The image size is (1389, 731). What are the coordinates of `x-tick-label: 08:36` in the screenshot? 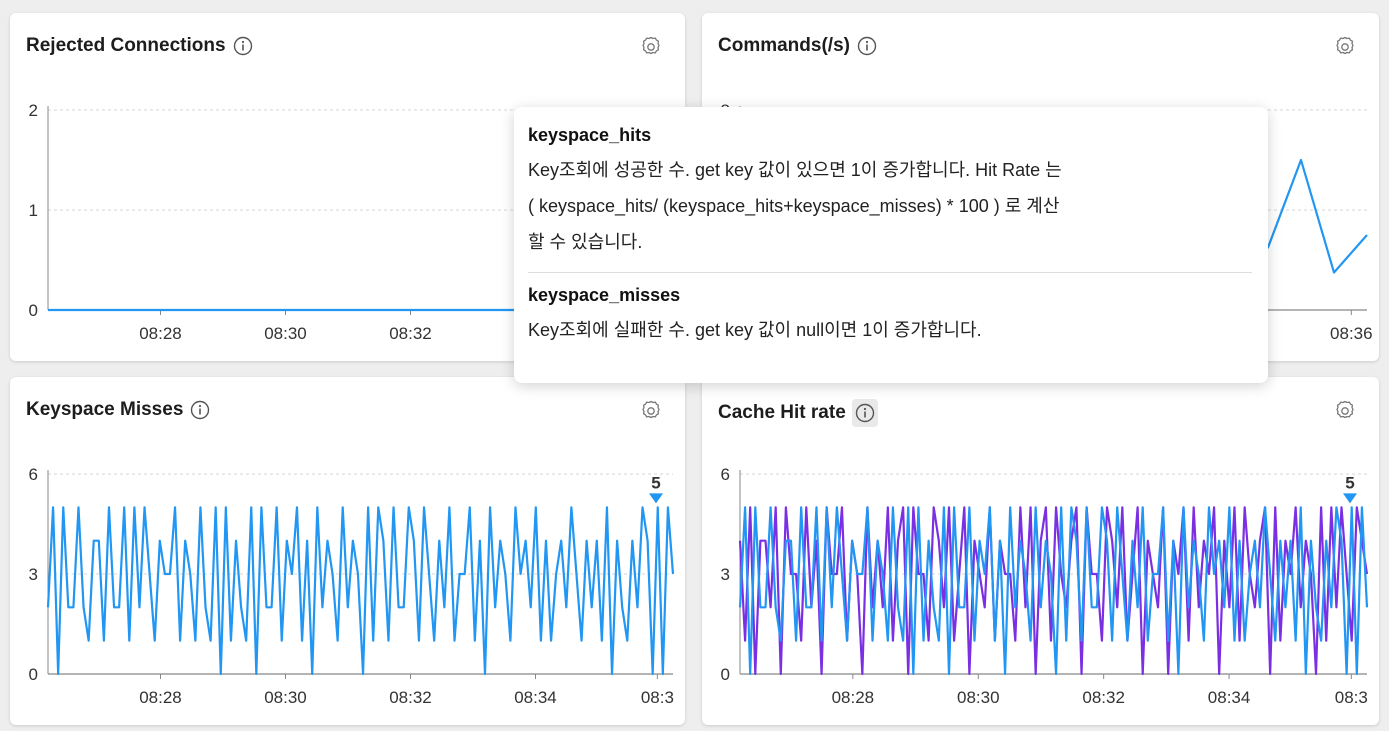 It's located at (1351, 333).